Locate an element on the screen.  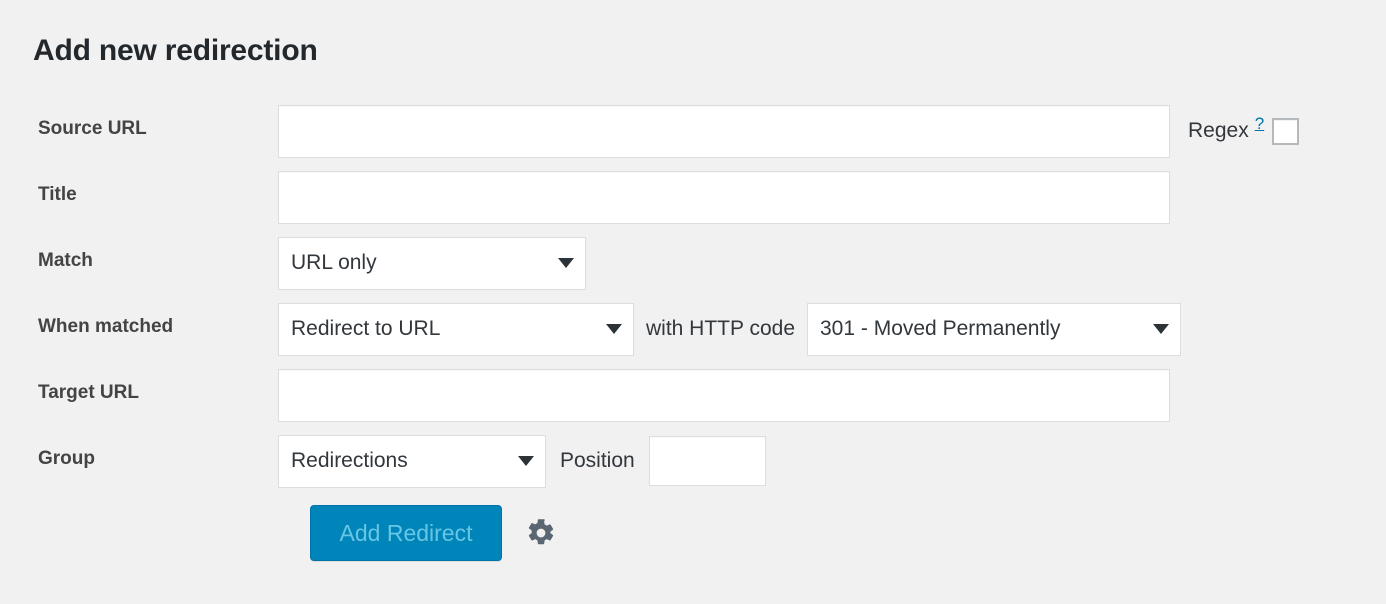
controls-match: URL only is located at coordinates (432, 263).